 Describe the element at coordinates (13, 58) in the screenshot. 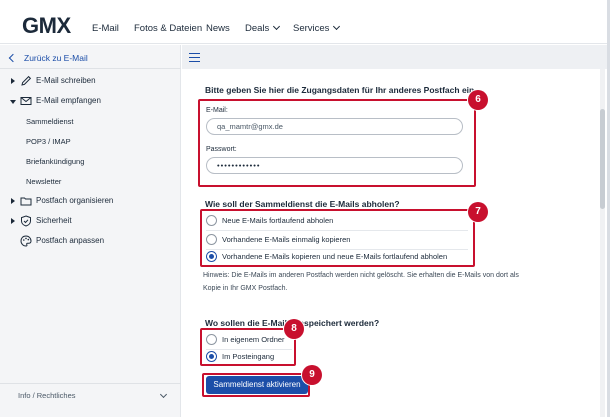

I see `back-arrow-icon` at that location.